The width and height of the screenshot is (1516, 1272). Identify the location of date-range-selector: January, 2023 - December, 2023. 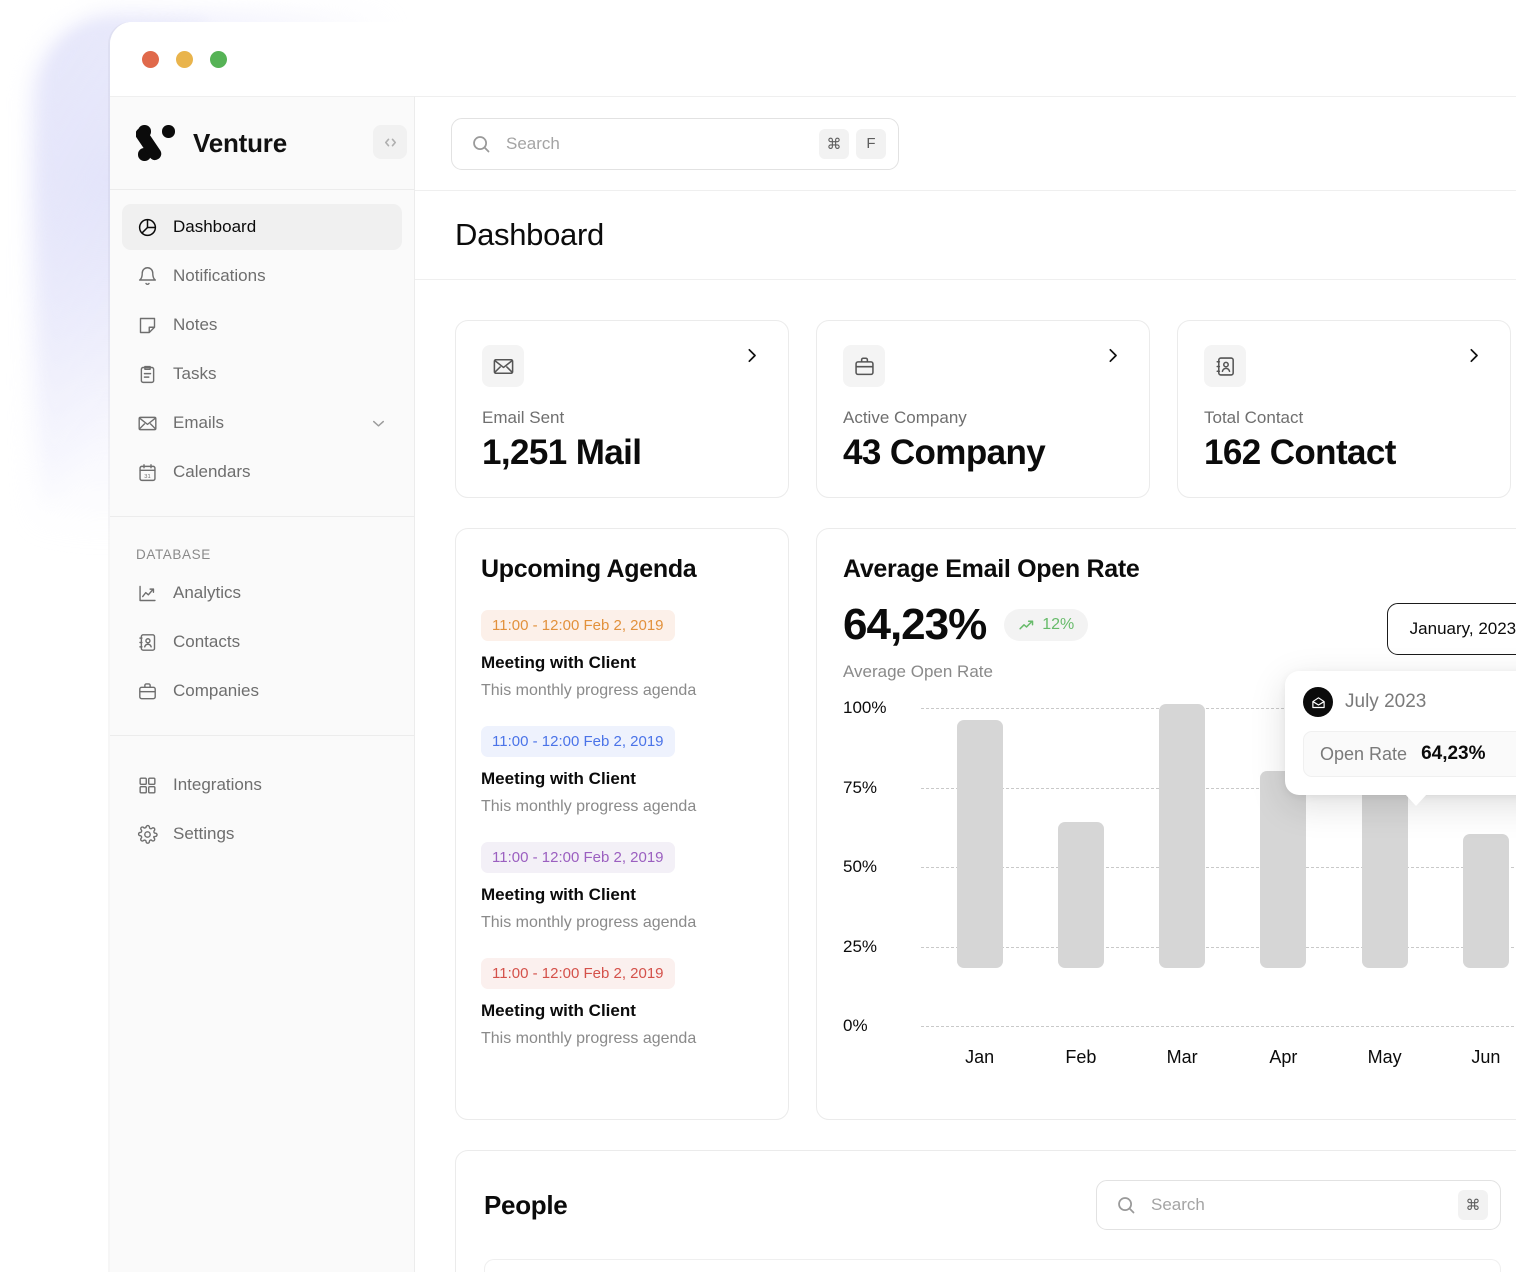
(1451, 629).